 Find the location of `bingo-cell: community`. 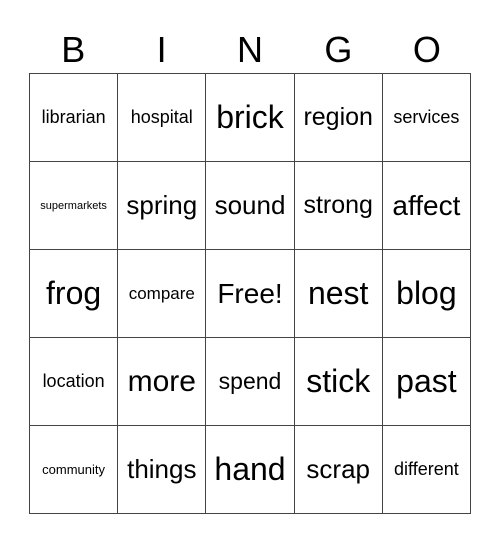

bingo-cell: community is located at coordinates (74, 470).